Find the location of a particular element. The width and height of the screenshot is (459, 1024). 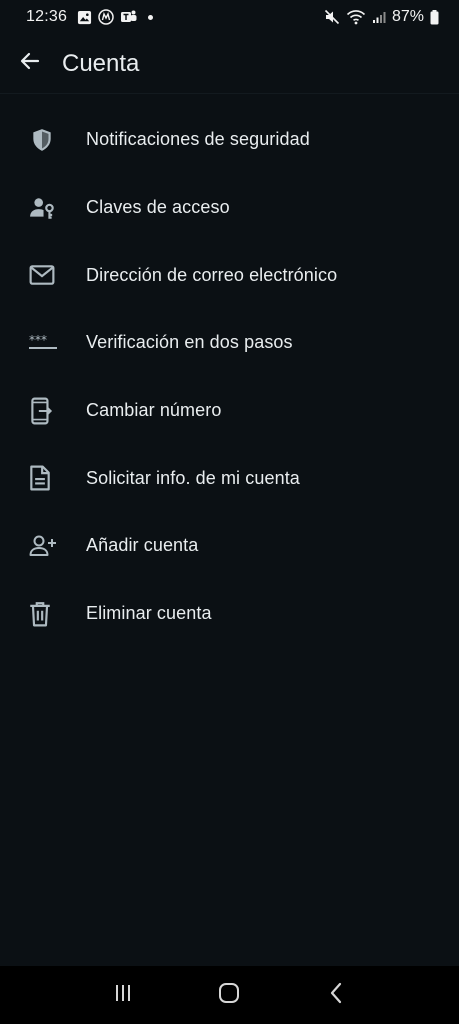

shield-icon is located at coordinates (43, 140).